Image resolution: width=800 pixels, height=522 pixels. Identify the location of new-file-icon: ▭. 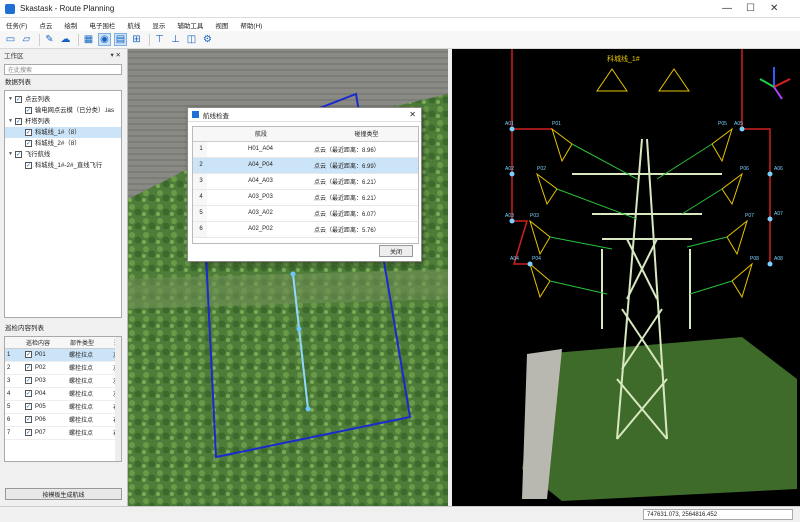
(10, 39).